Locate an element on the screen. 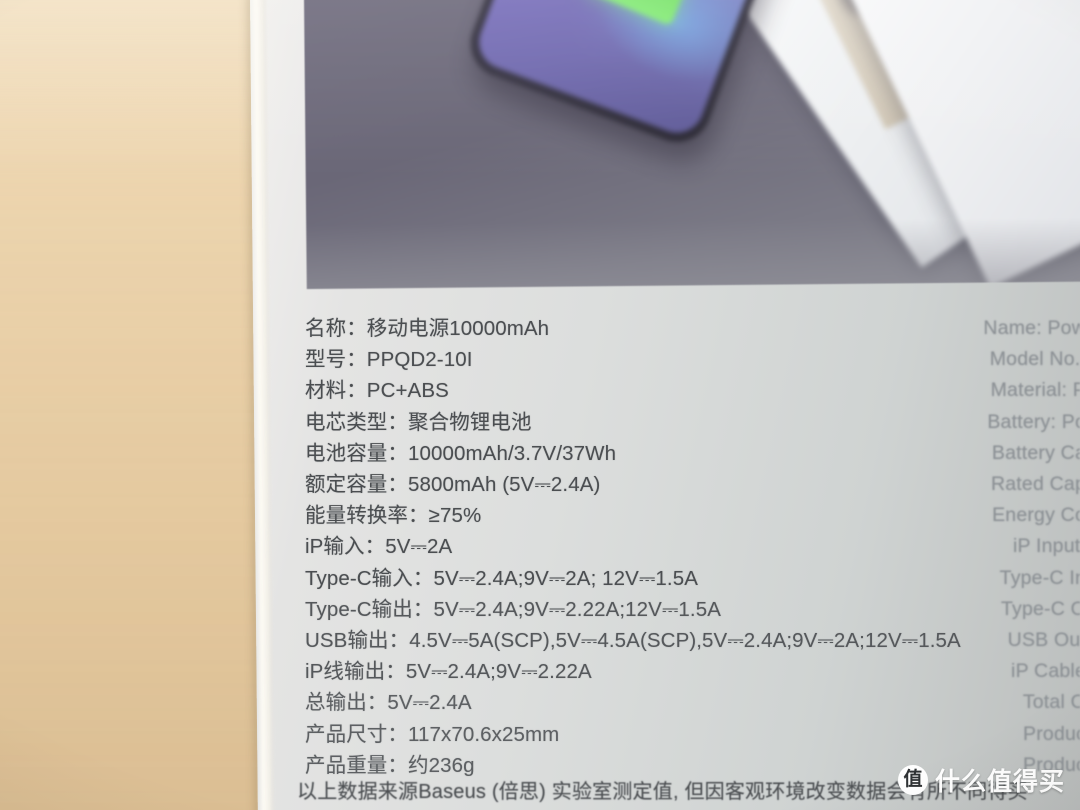 The height and width of the screenshot is (810, 1080). spec-line-en: USB Out is located at coordinates (1043, 640).